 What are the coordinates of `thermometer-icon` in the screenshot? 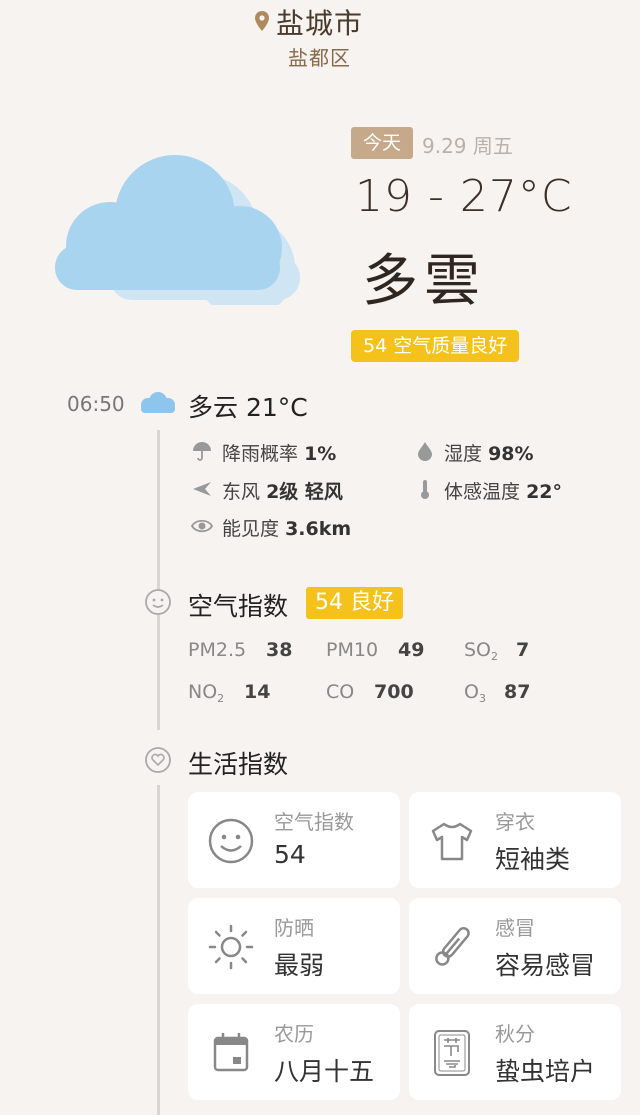 It's located at (452, 946).